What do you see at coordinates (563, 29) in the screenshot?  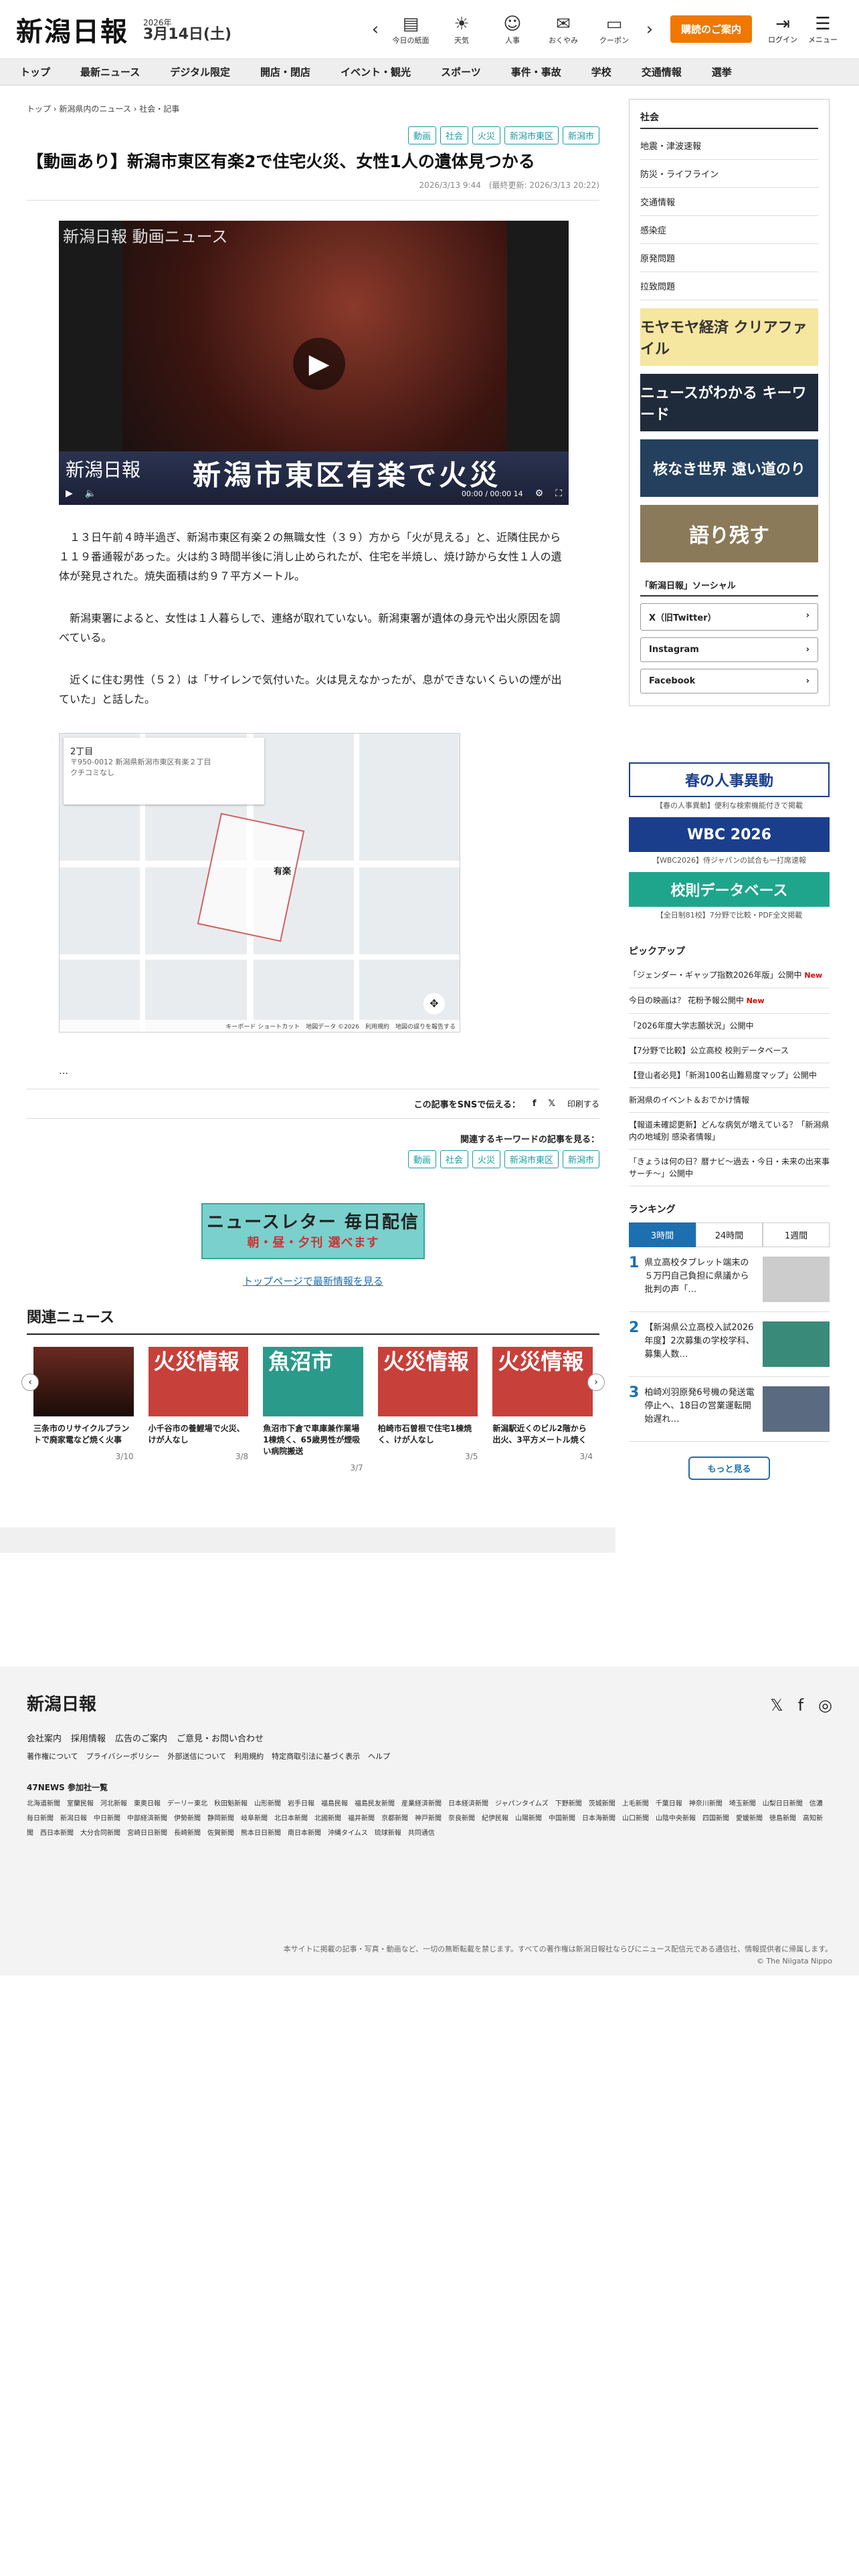 I see `header-link-obituary: ✉ おくやみ` at bounding box center [563, 29].